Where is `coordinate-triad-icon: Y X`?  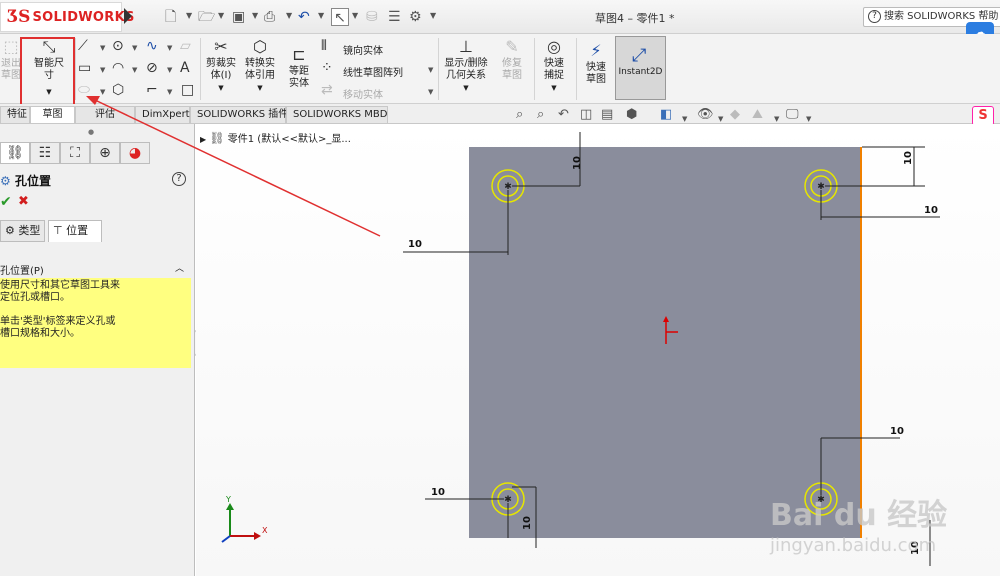 coordinate-triad-icon: Y X is located at coordinates (244, 519).